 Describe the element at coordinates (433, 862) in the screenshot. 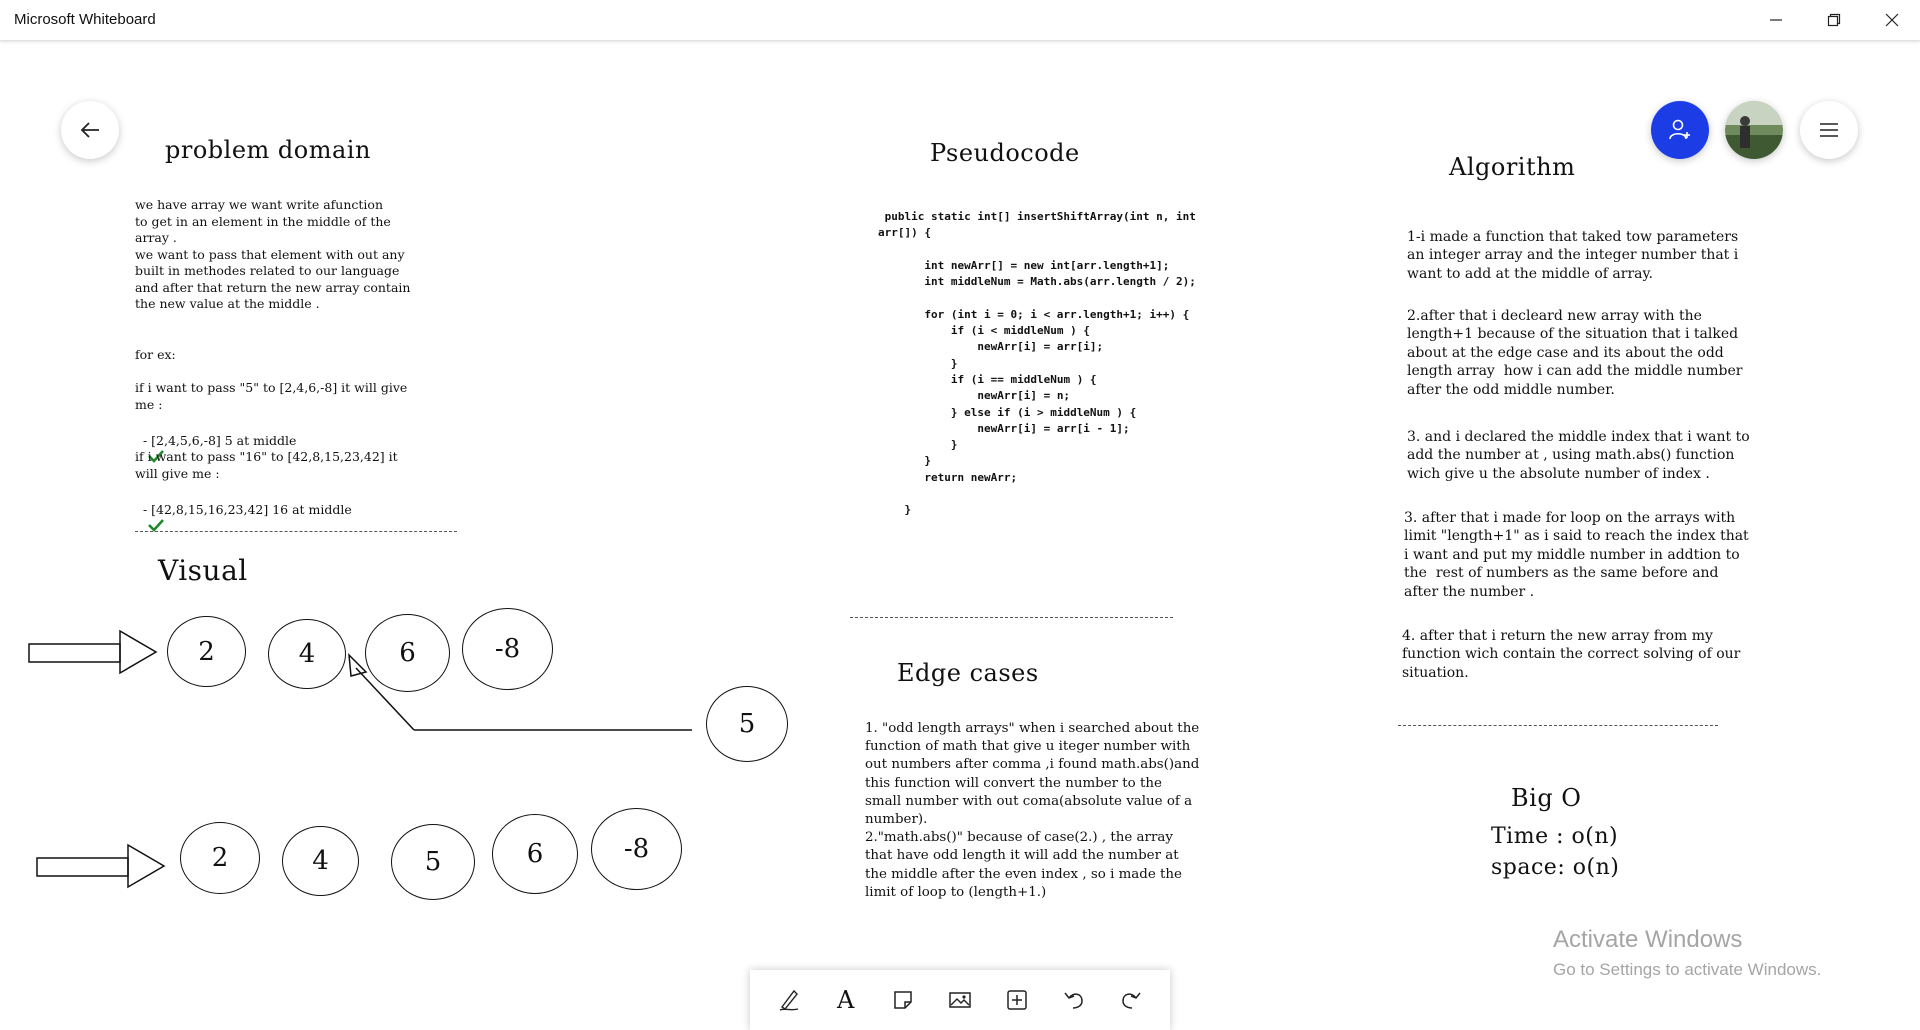

I see `result-array-element: 5` at that location.